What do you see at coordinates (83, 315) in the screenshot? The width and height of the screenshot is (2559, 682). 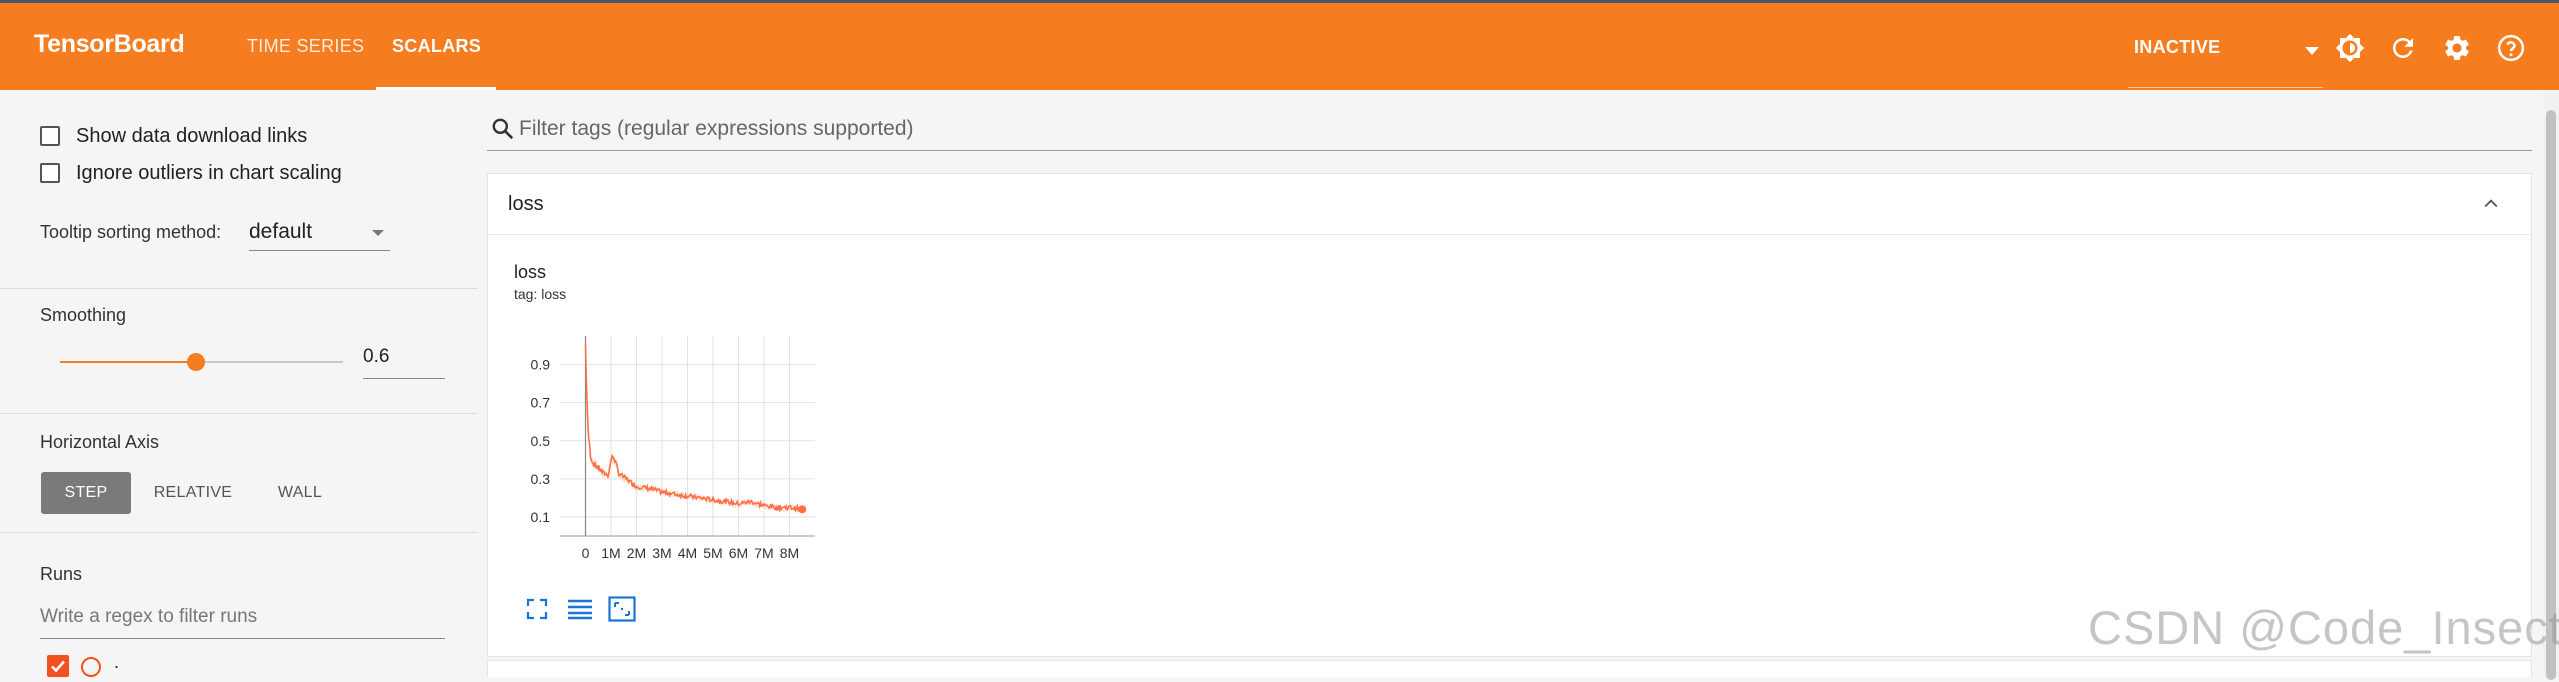 I see `smoothing-label: Smoothing` at bounding box center [83, 315].